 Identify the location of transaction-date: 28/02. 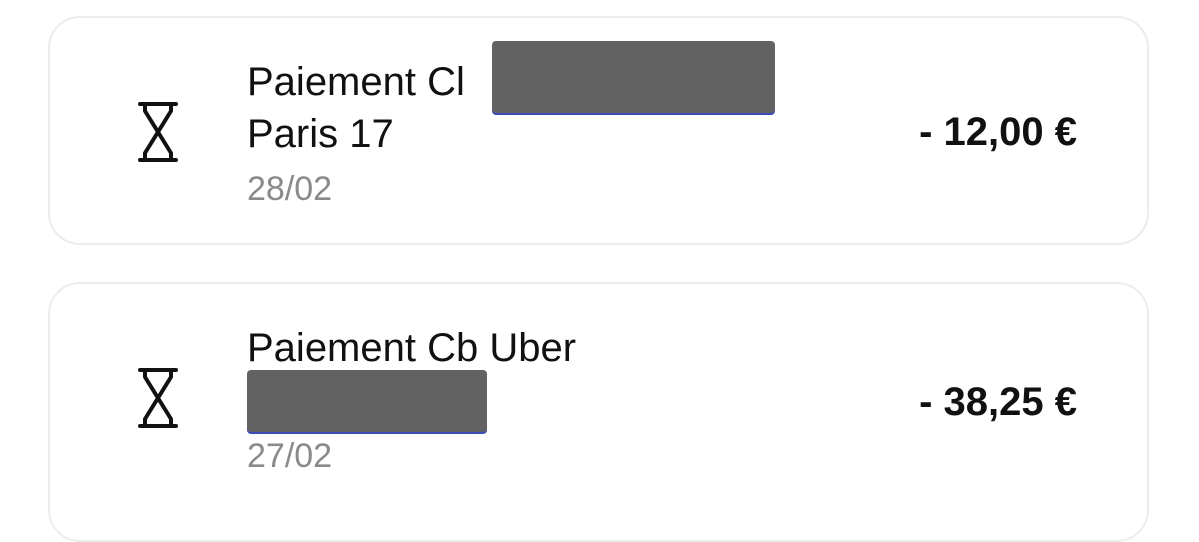
(290, 189).